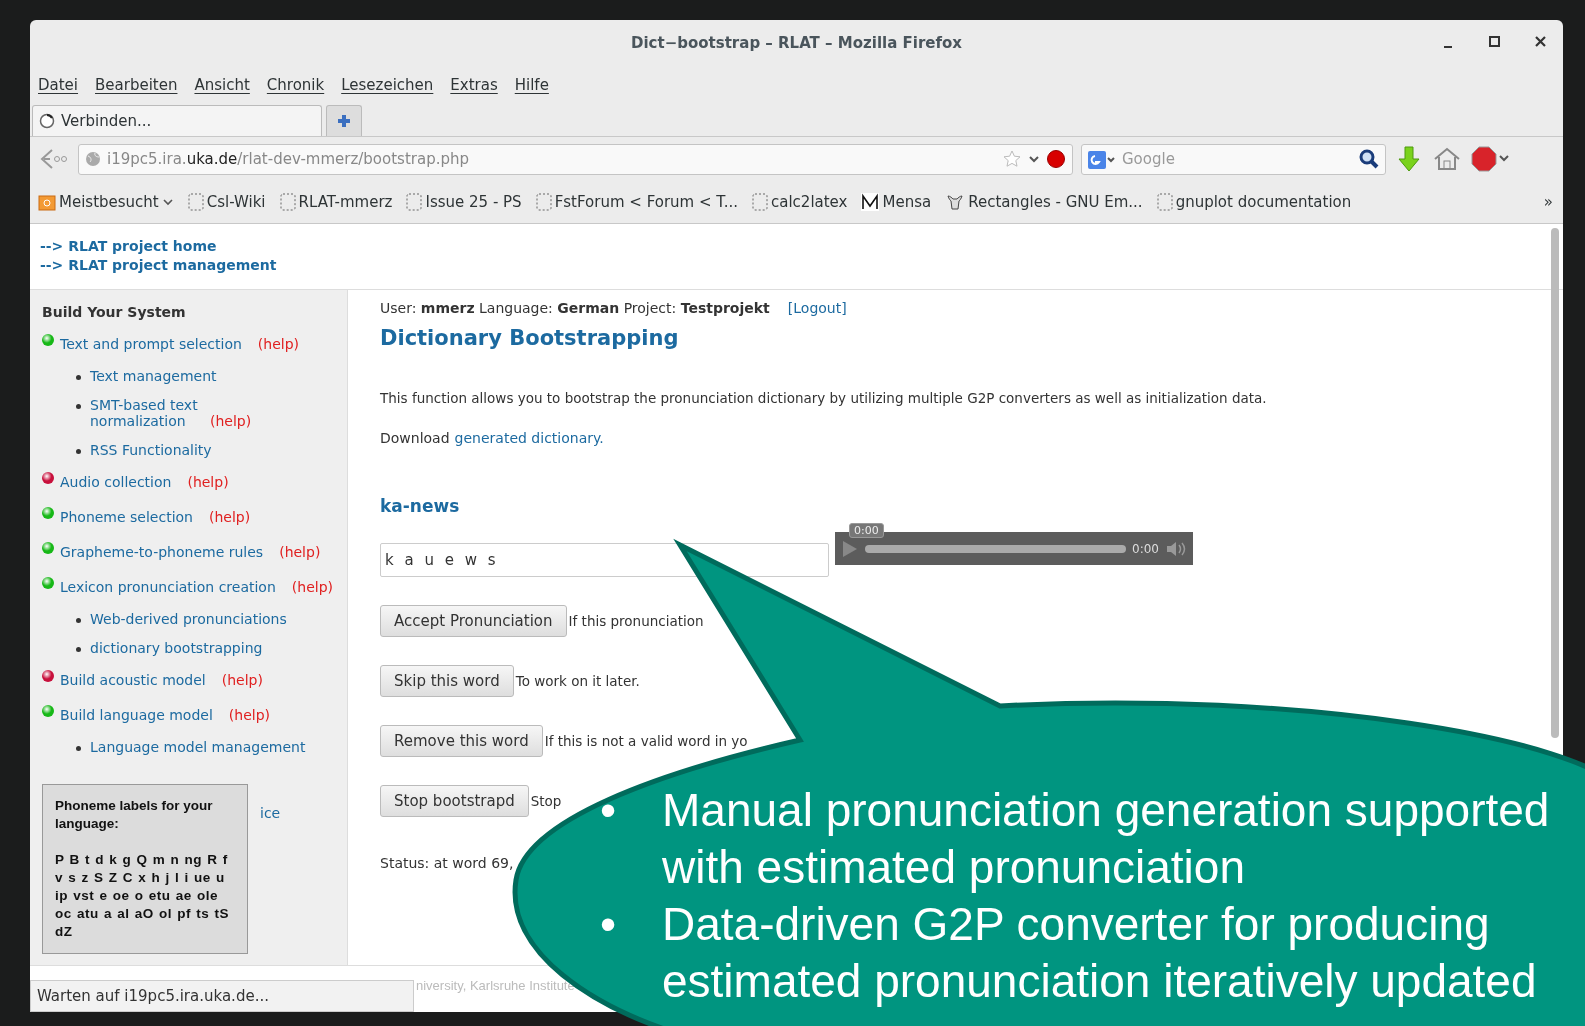 Image resolution: width=1585 pixels, height=1026 pixels. I want to click on link: --> RLAT project home, so click(796, 246).